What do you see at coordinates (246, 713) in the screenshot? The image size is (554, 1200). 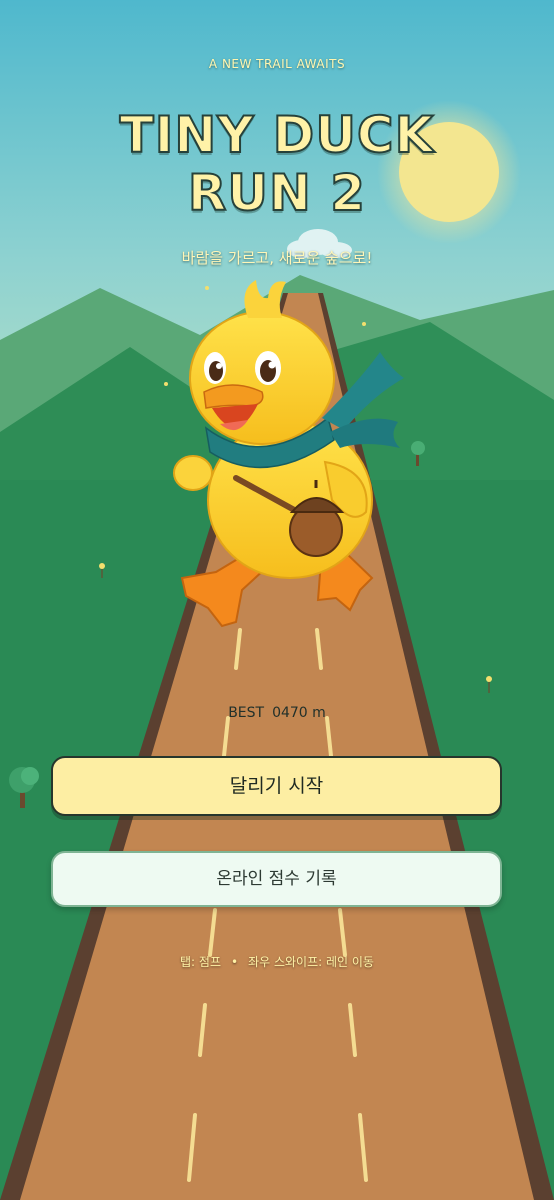 I see `best-score-label: BEST` at bounding box center [246, 713].